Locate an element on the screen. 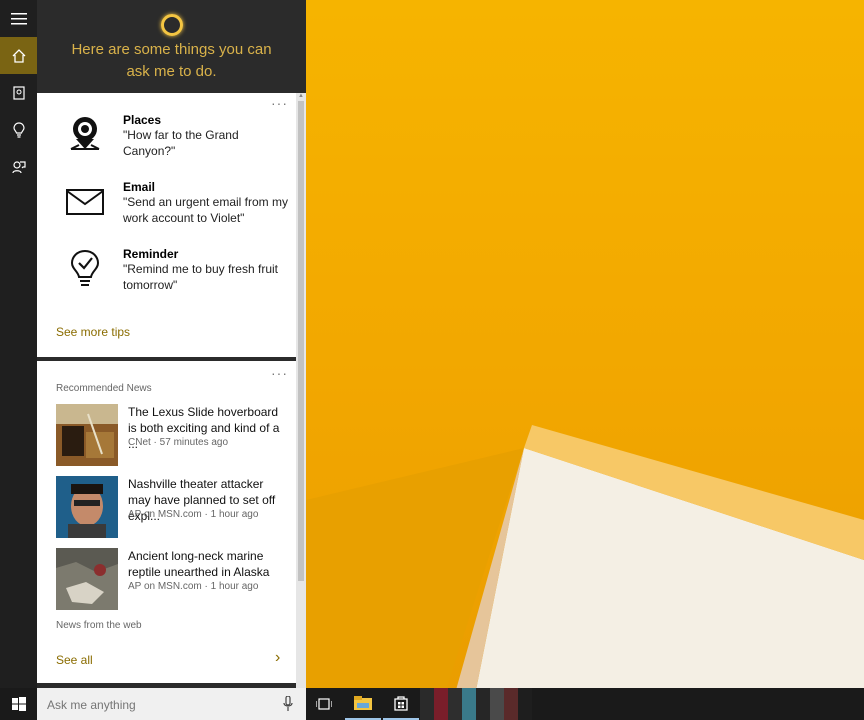 Image resolution: width=864 pixels, height=720 pixels. tip-text: "How far to the Grand Canyon?" is located at coordinates (181, 143).